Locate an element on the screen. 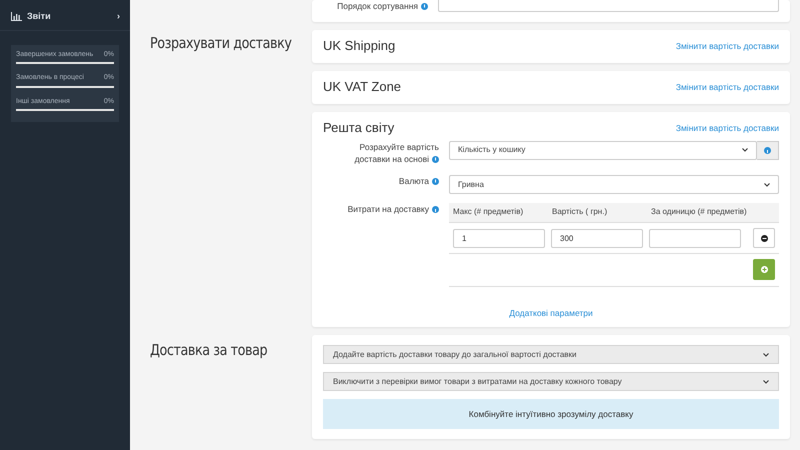 This screenshot has height=450, width=800. field-label: Валюта is located at coordinates (386, 184).